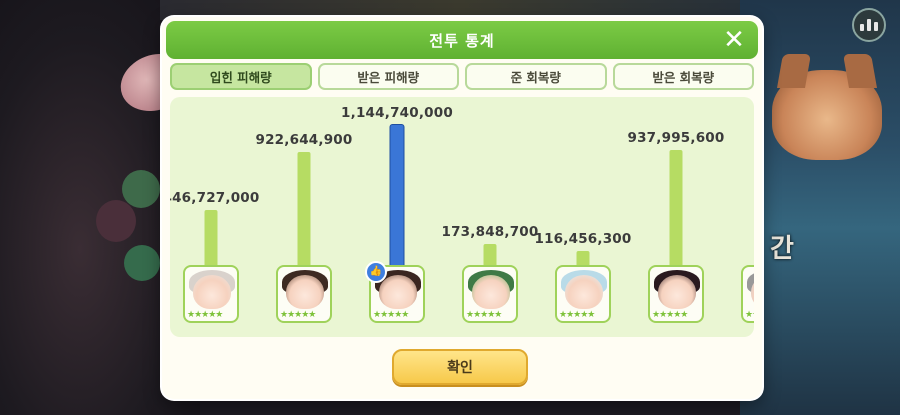 Image resolution: width=900 pixels, height=415 pixels. I want to click on thumbs-up-icon: 👍, so click(376, 272).